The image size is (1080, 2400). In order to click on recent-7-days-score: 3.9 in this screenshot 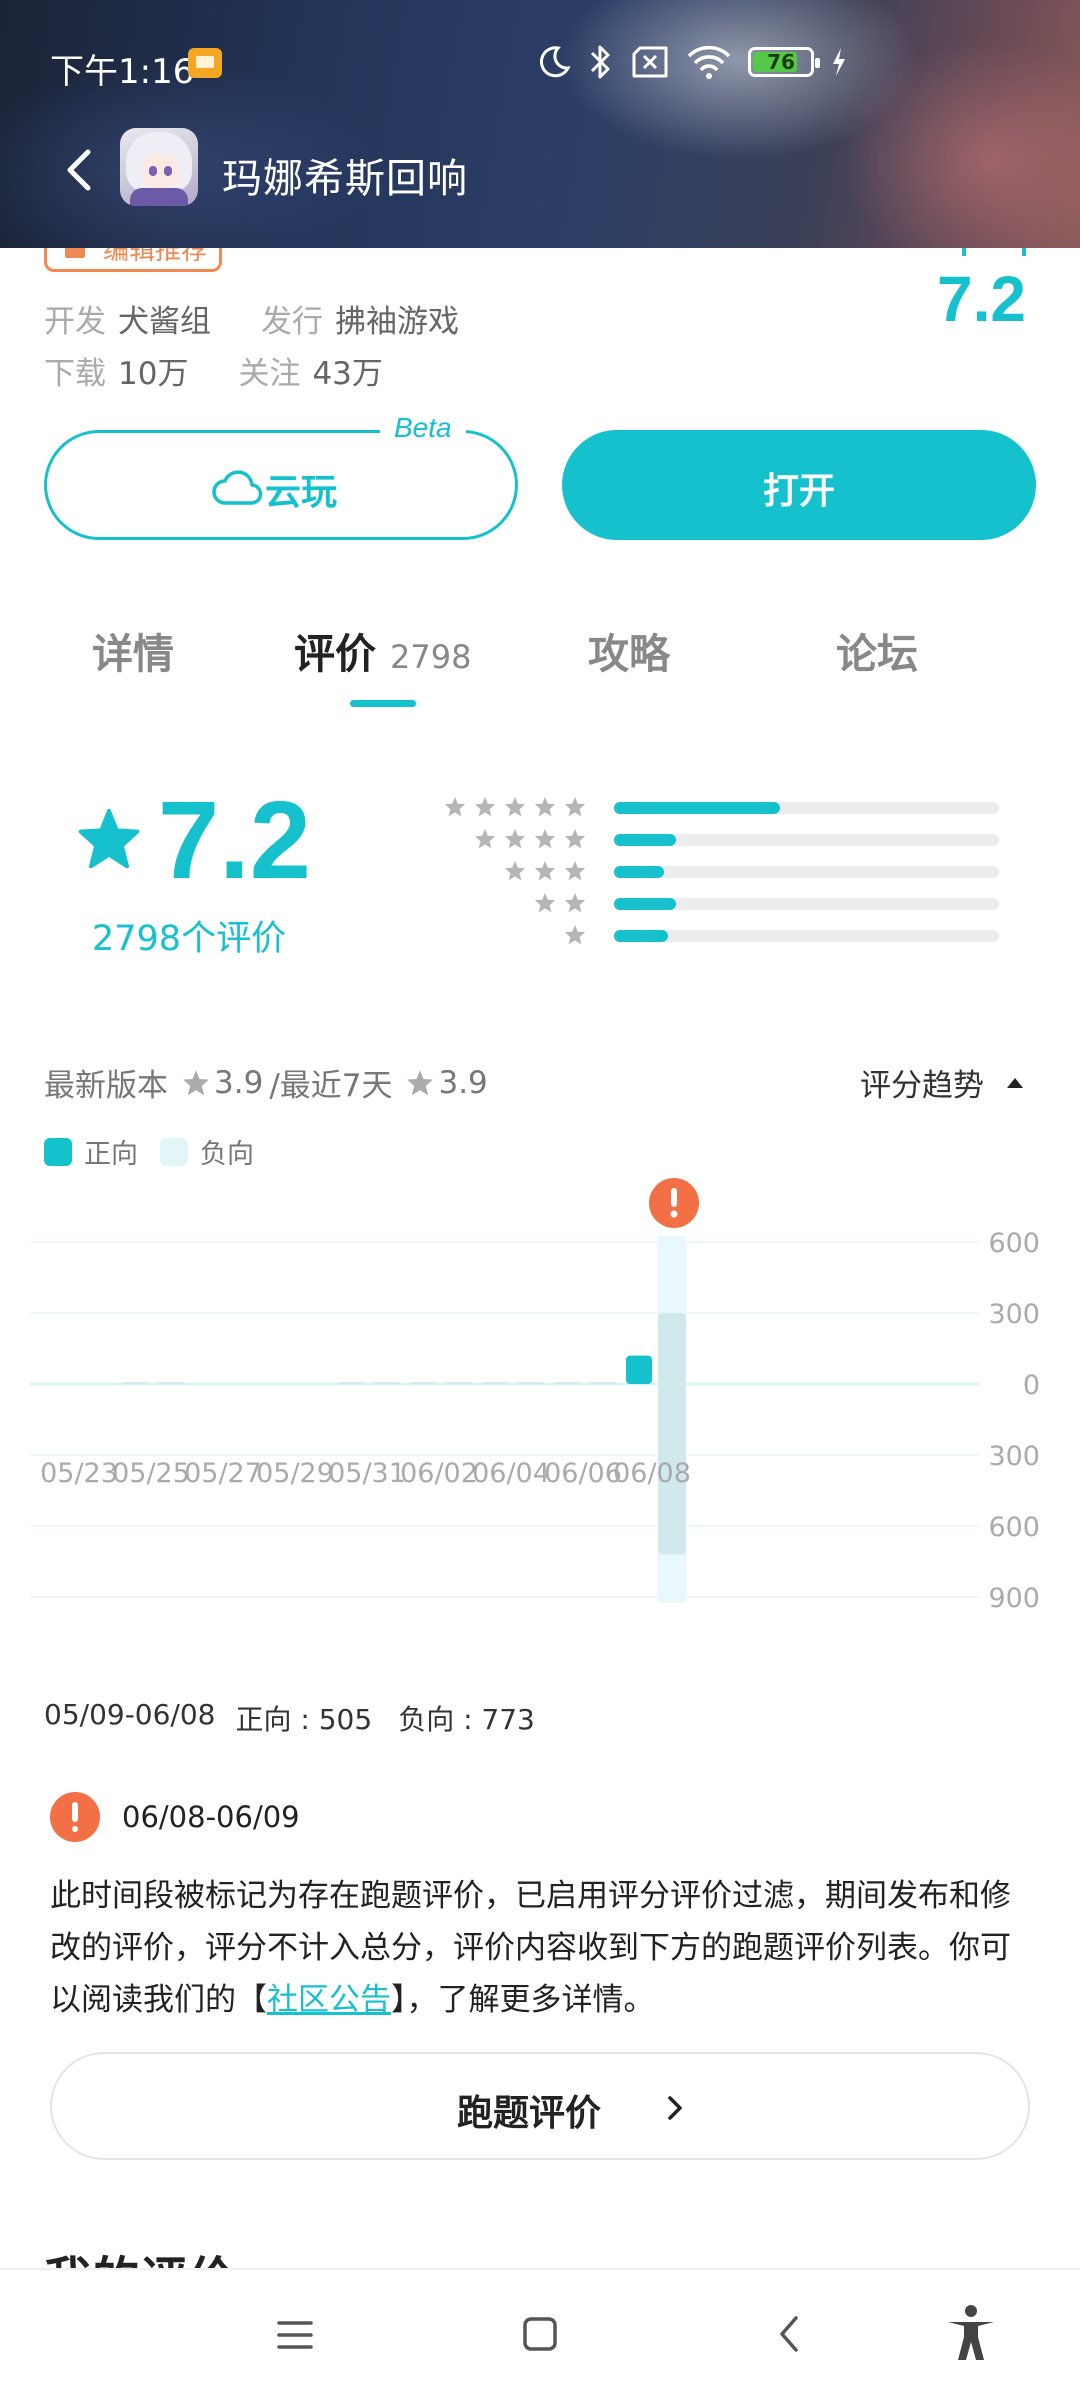, I will do `click(463, 1082)`.